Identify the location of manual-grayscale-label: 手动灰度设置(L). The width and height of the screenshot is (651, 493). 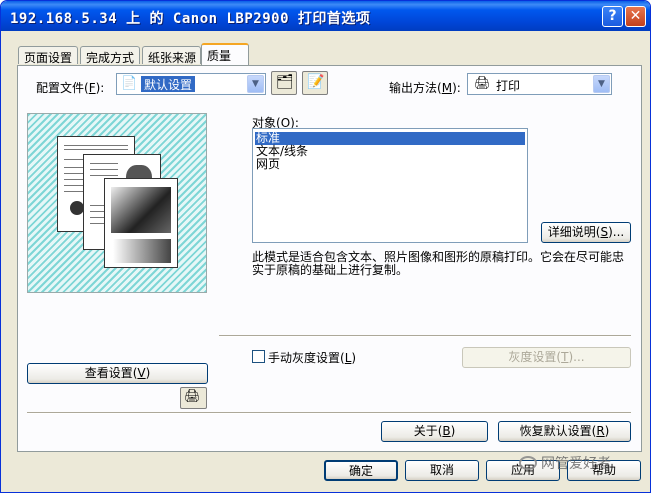
(312, 358).